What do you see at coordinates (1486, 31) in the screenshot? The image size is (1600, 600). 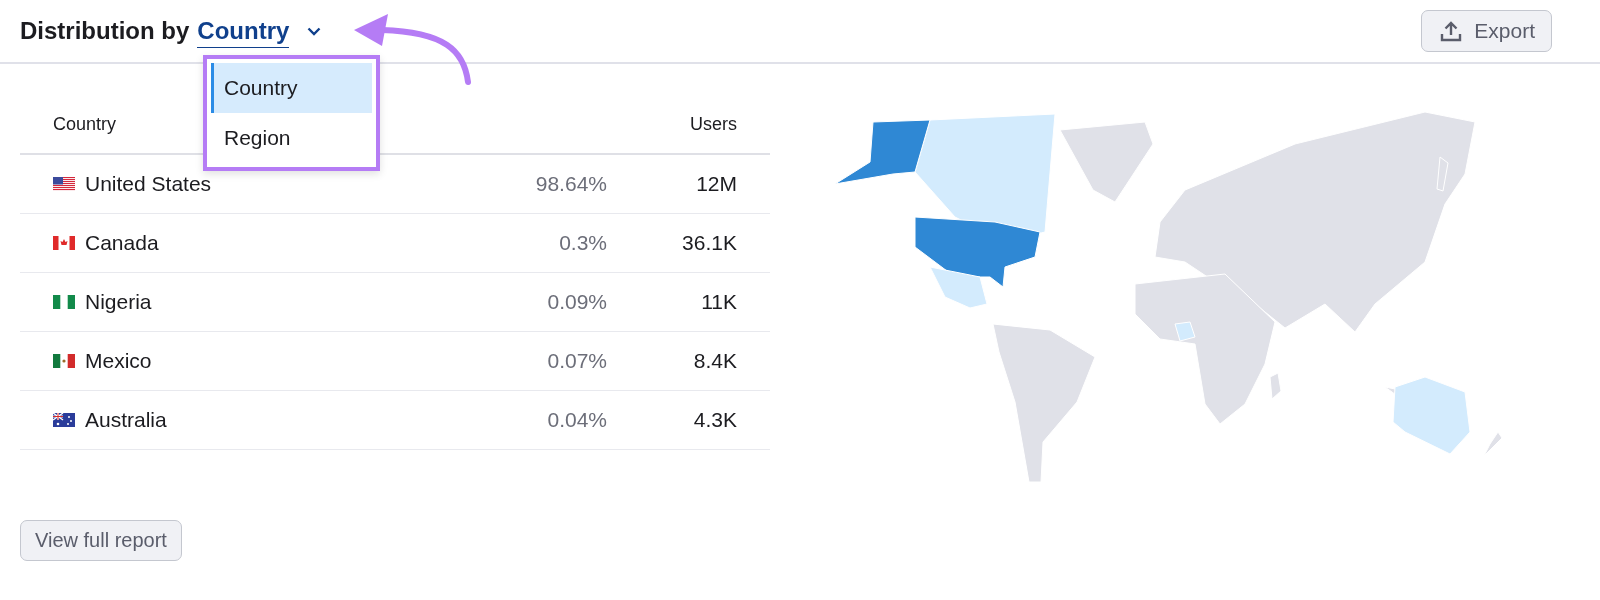 I see `export-button: Export` at bounding box center [1486, 31].